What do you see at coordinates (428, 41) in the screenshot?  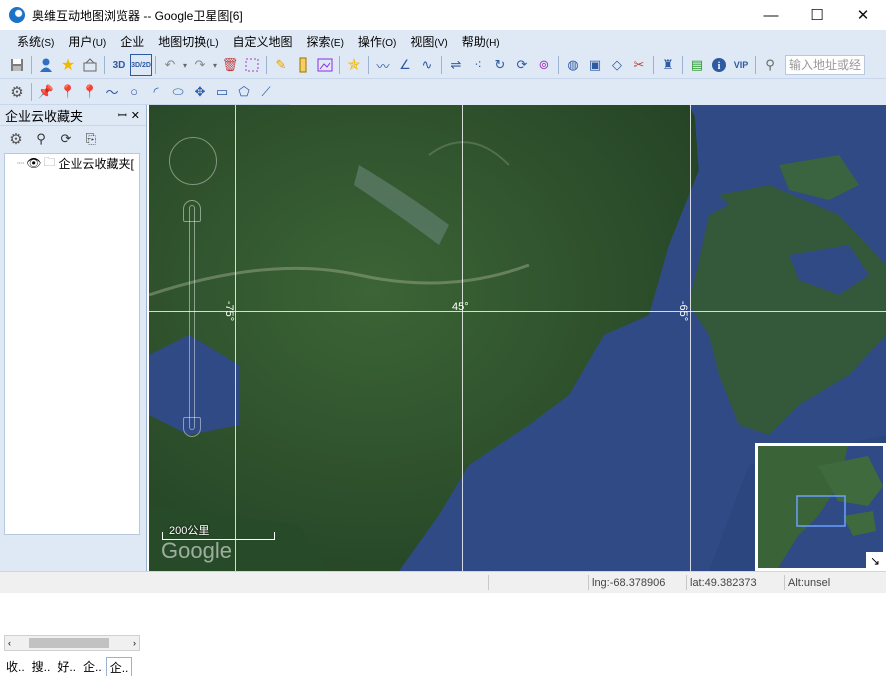 I see `menu-view: 视图(V)` at bounding box center [428, 41].